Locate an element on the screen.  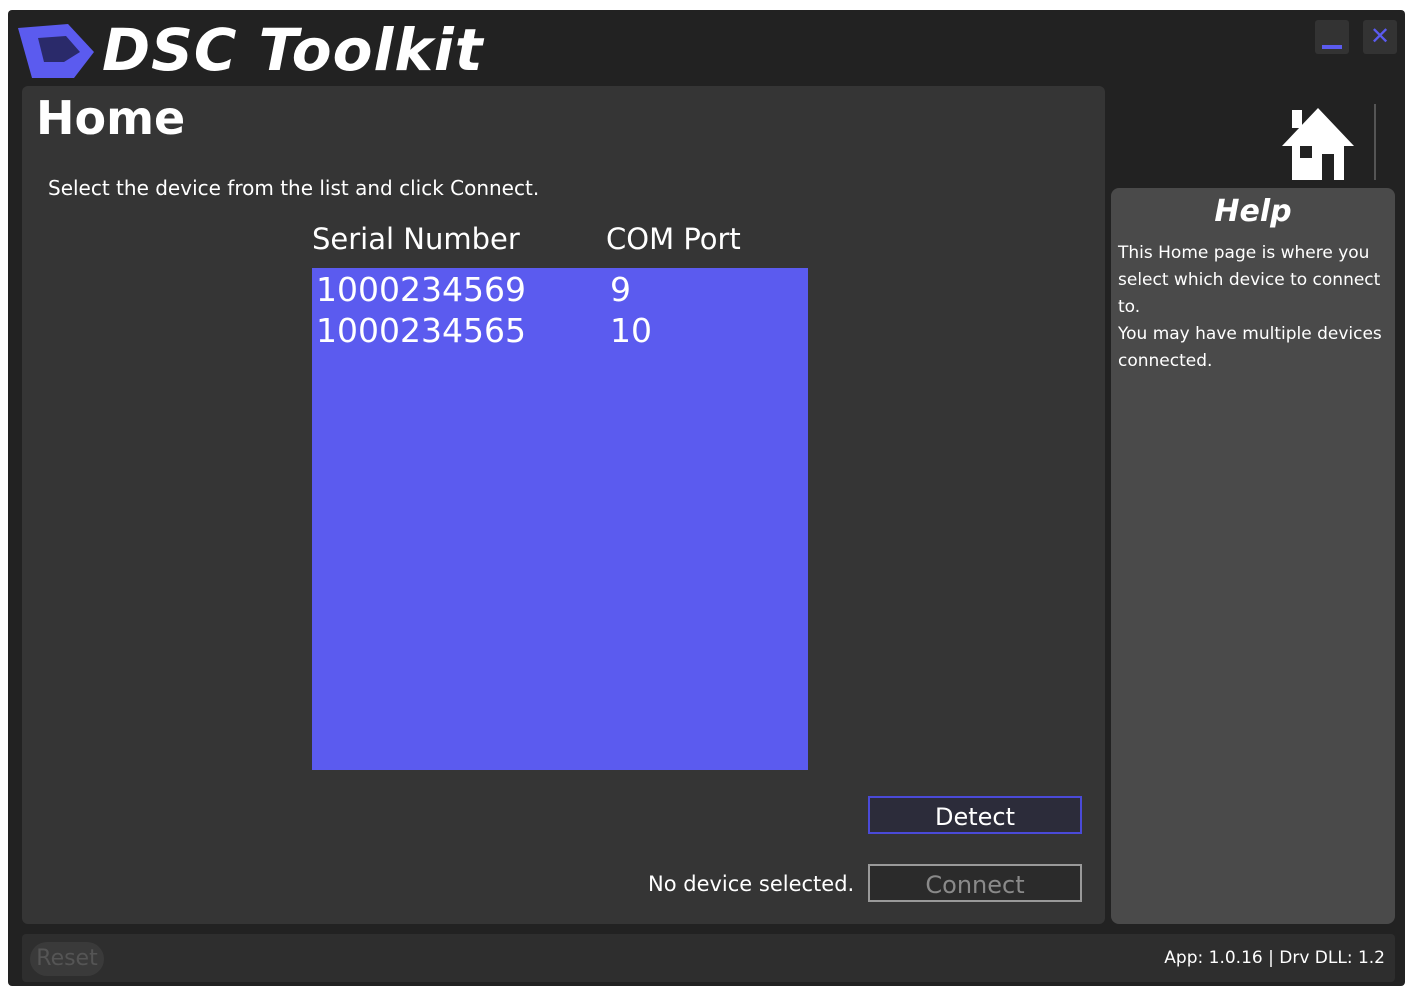
page-title: Home is located at coordinates (111, 118).